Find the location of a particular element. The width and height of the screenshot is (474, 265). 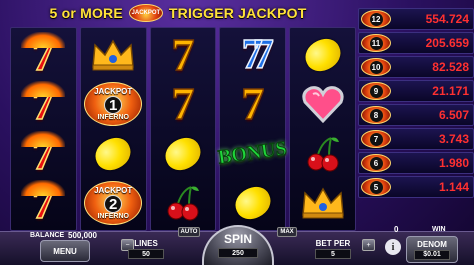

jackpot-level-icon: 11 is located at coordinates (376, 43).